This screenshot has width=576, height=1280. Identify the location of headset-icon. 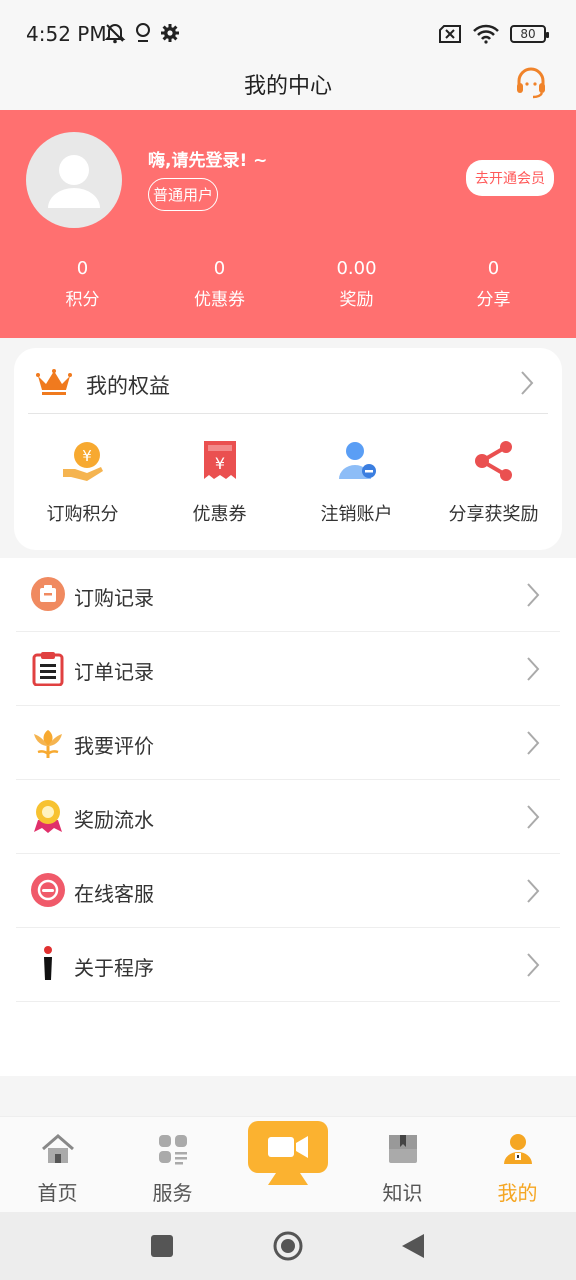
(531, 83).